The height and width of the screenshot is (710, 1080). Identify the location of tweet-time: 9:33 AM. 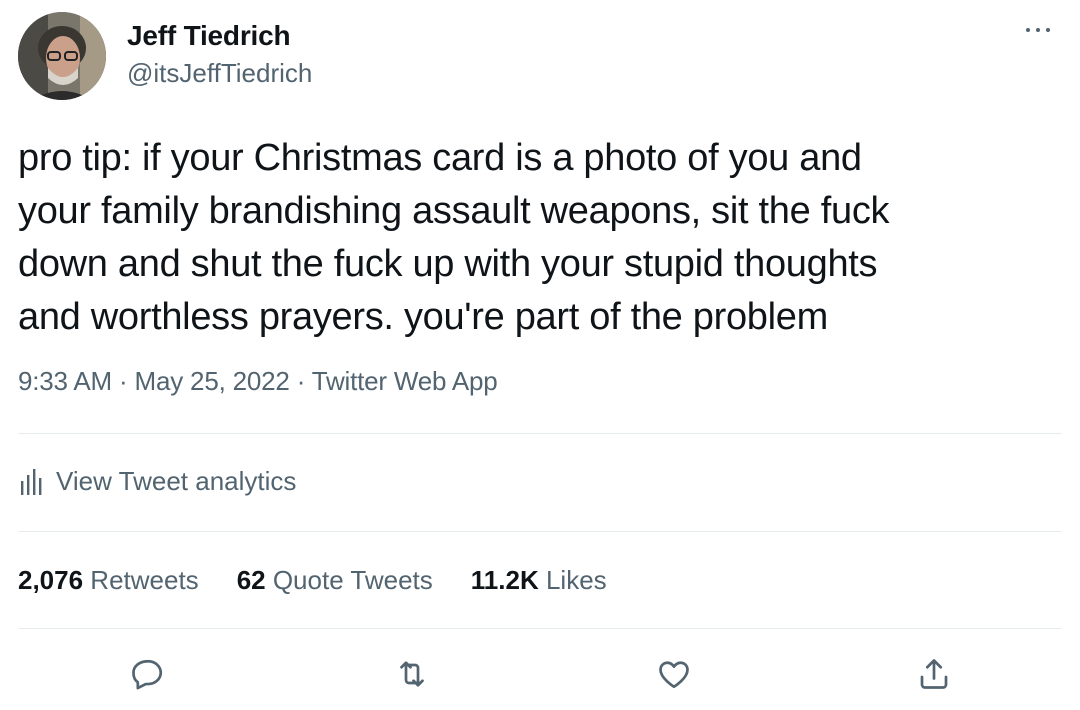
(65, 381).